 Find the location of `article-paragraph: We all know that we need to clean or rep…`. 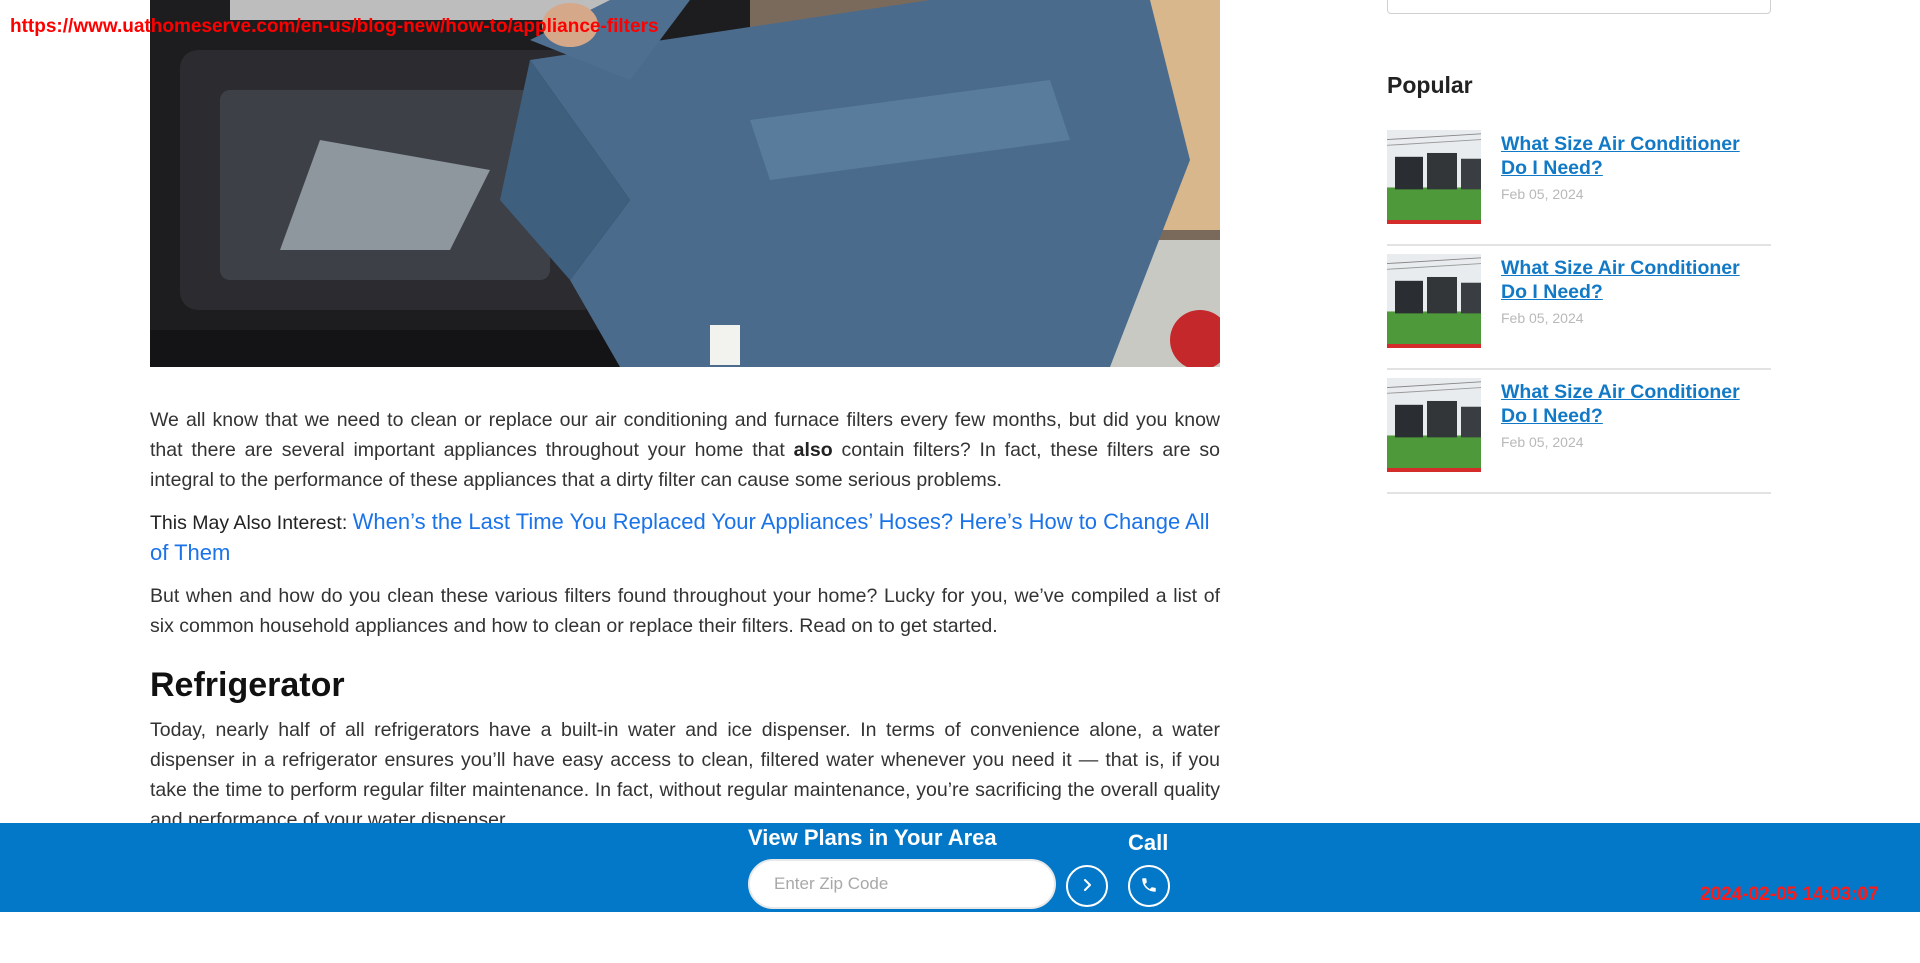

article-paragraph: We all know that we need to clean or rep… is located at coordinates (685, 450).